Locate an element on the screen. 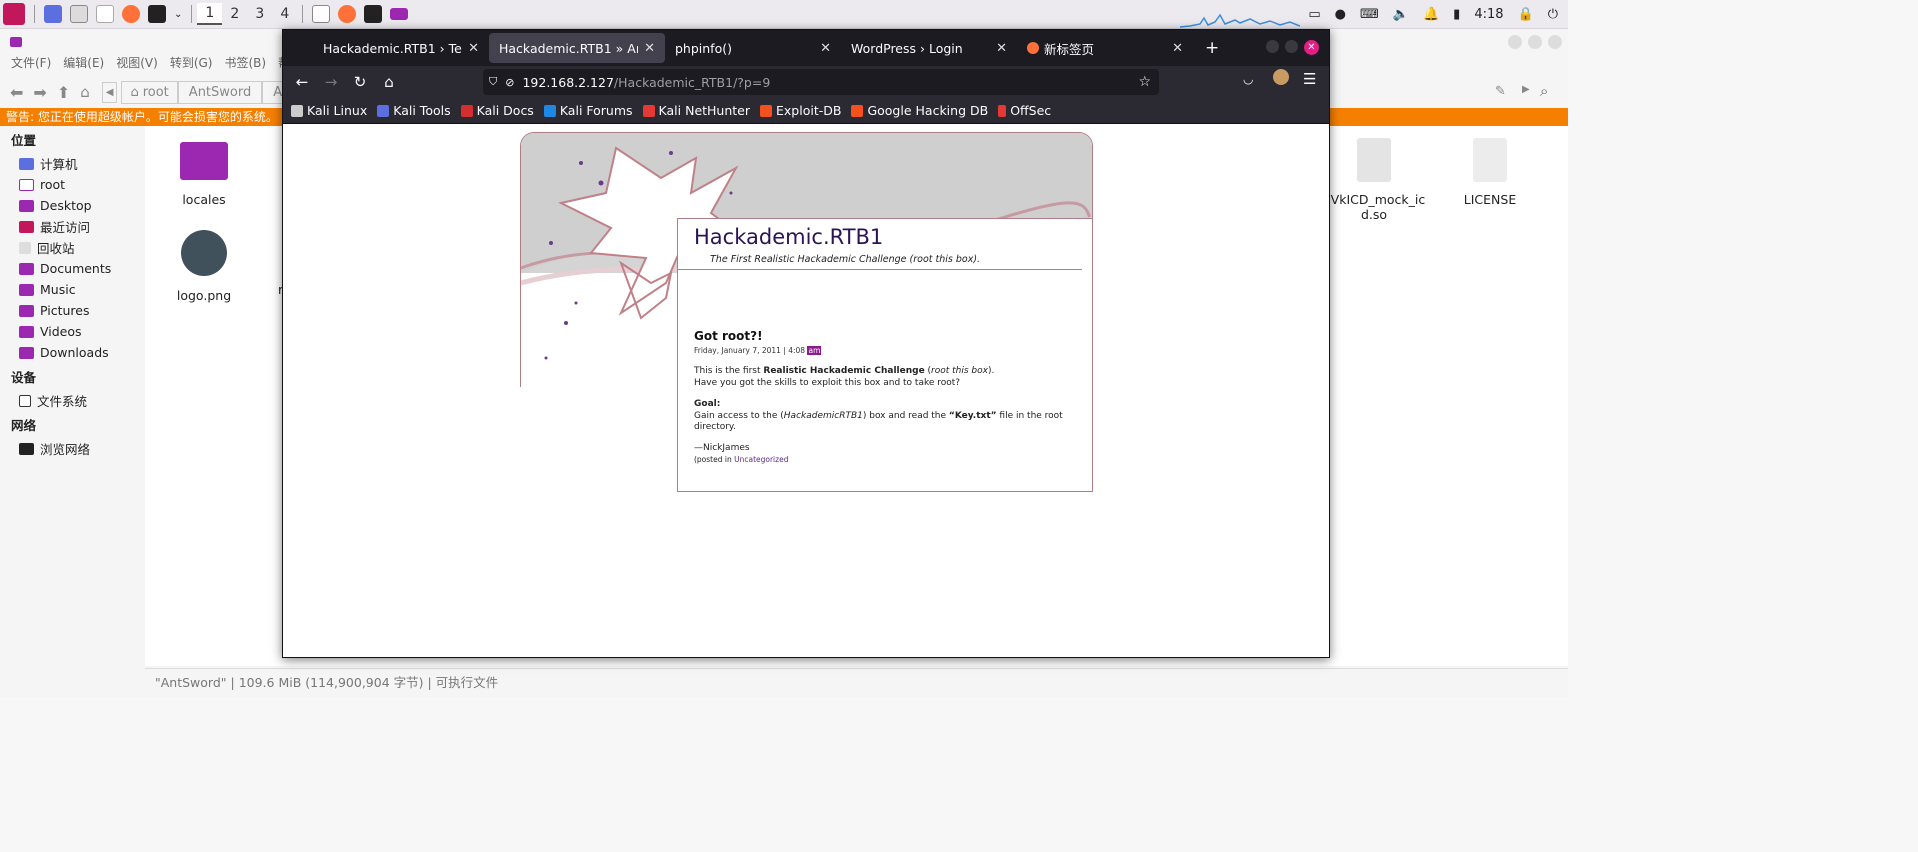  file-locales: locales is located at coordinates (204, 172).